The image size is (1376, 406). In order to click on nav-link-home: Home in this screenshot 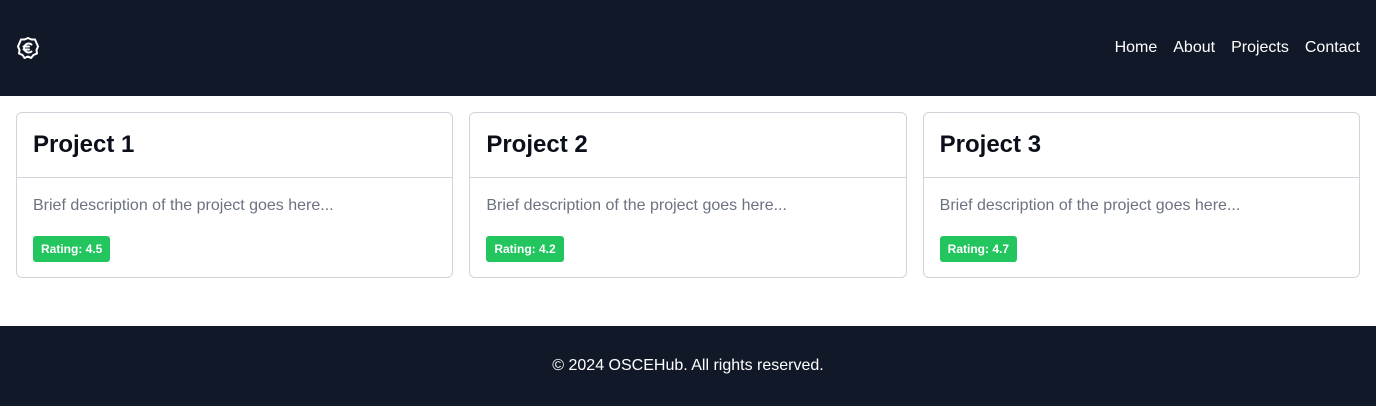, I will do `click(1136, 48)`.